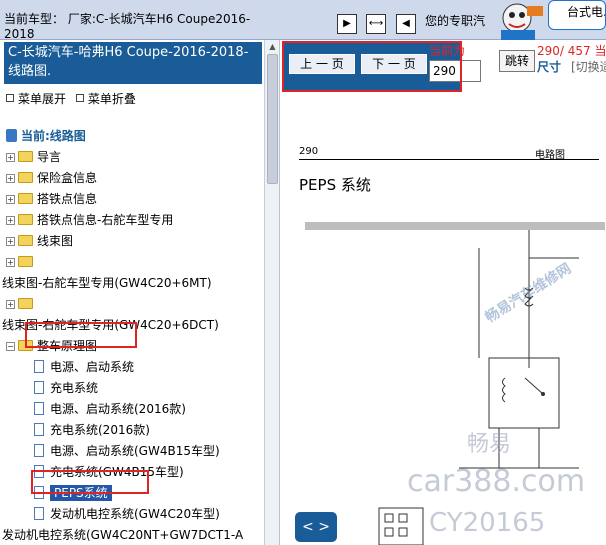 The image size is (606, 545). I want to click on menu-controls: 菜单展开 菜单折叠, so click(74, 98).